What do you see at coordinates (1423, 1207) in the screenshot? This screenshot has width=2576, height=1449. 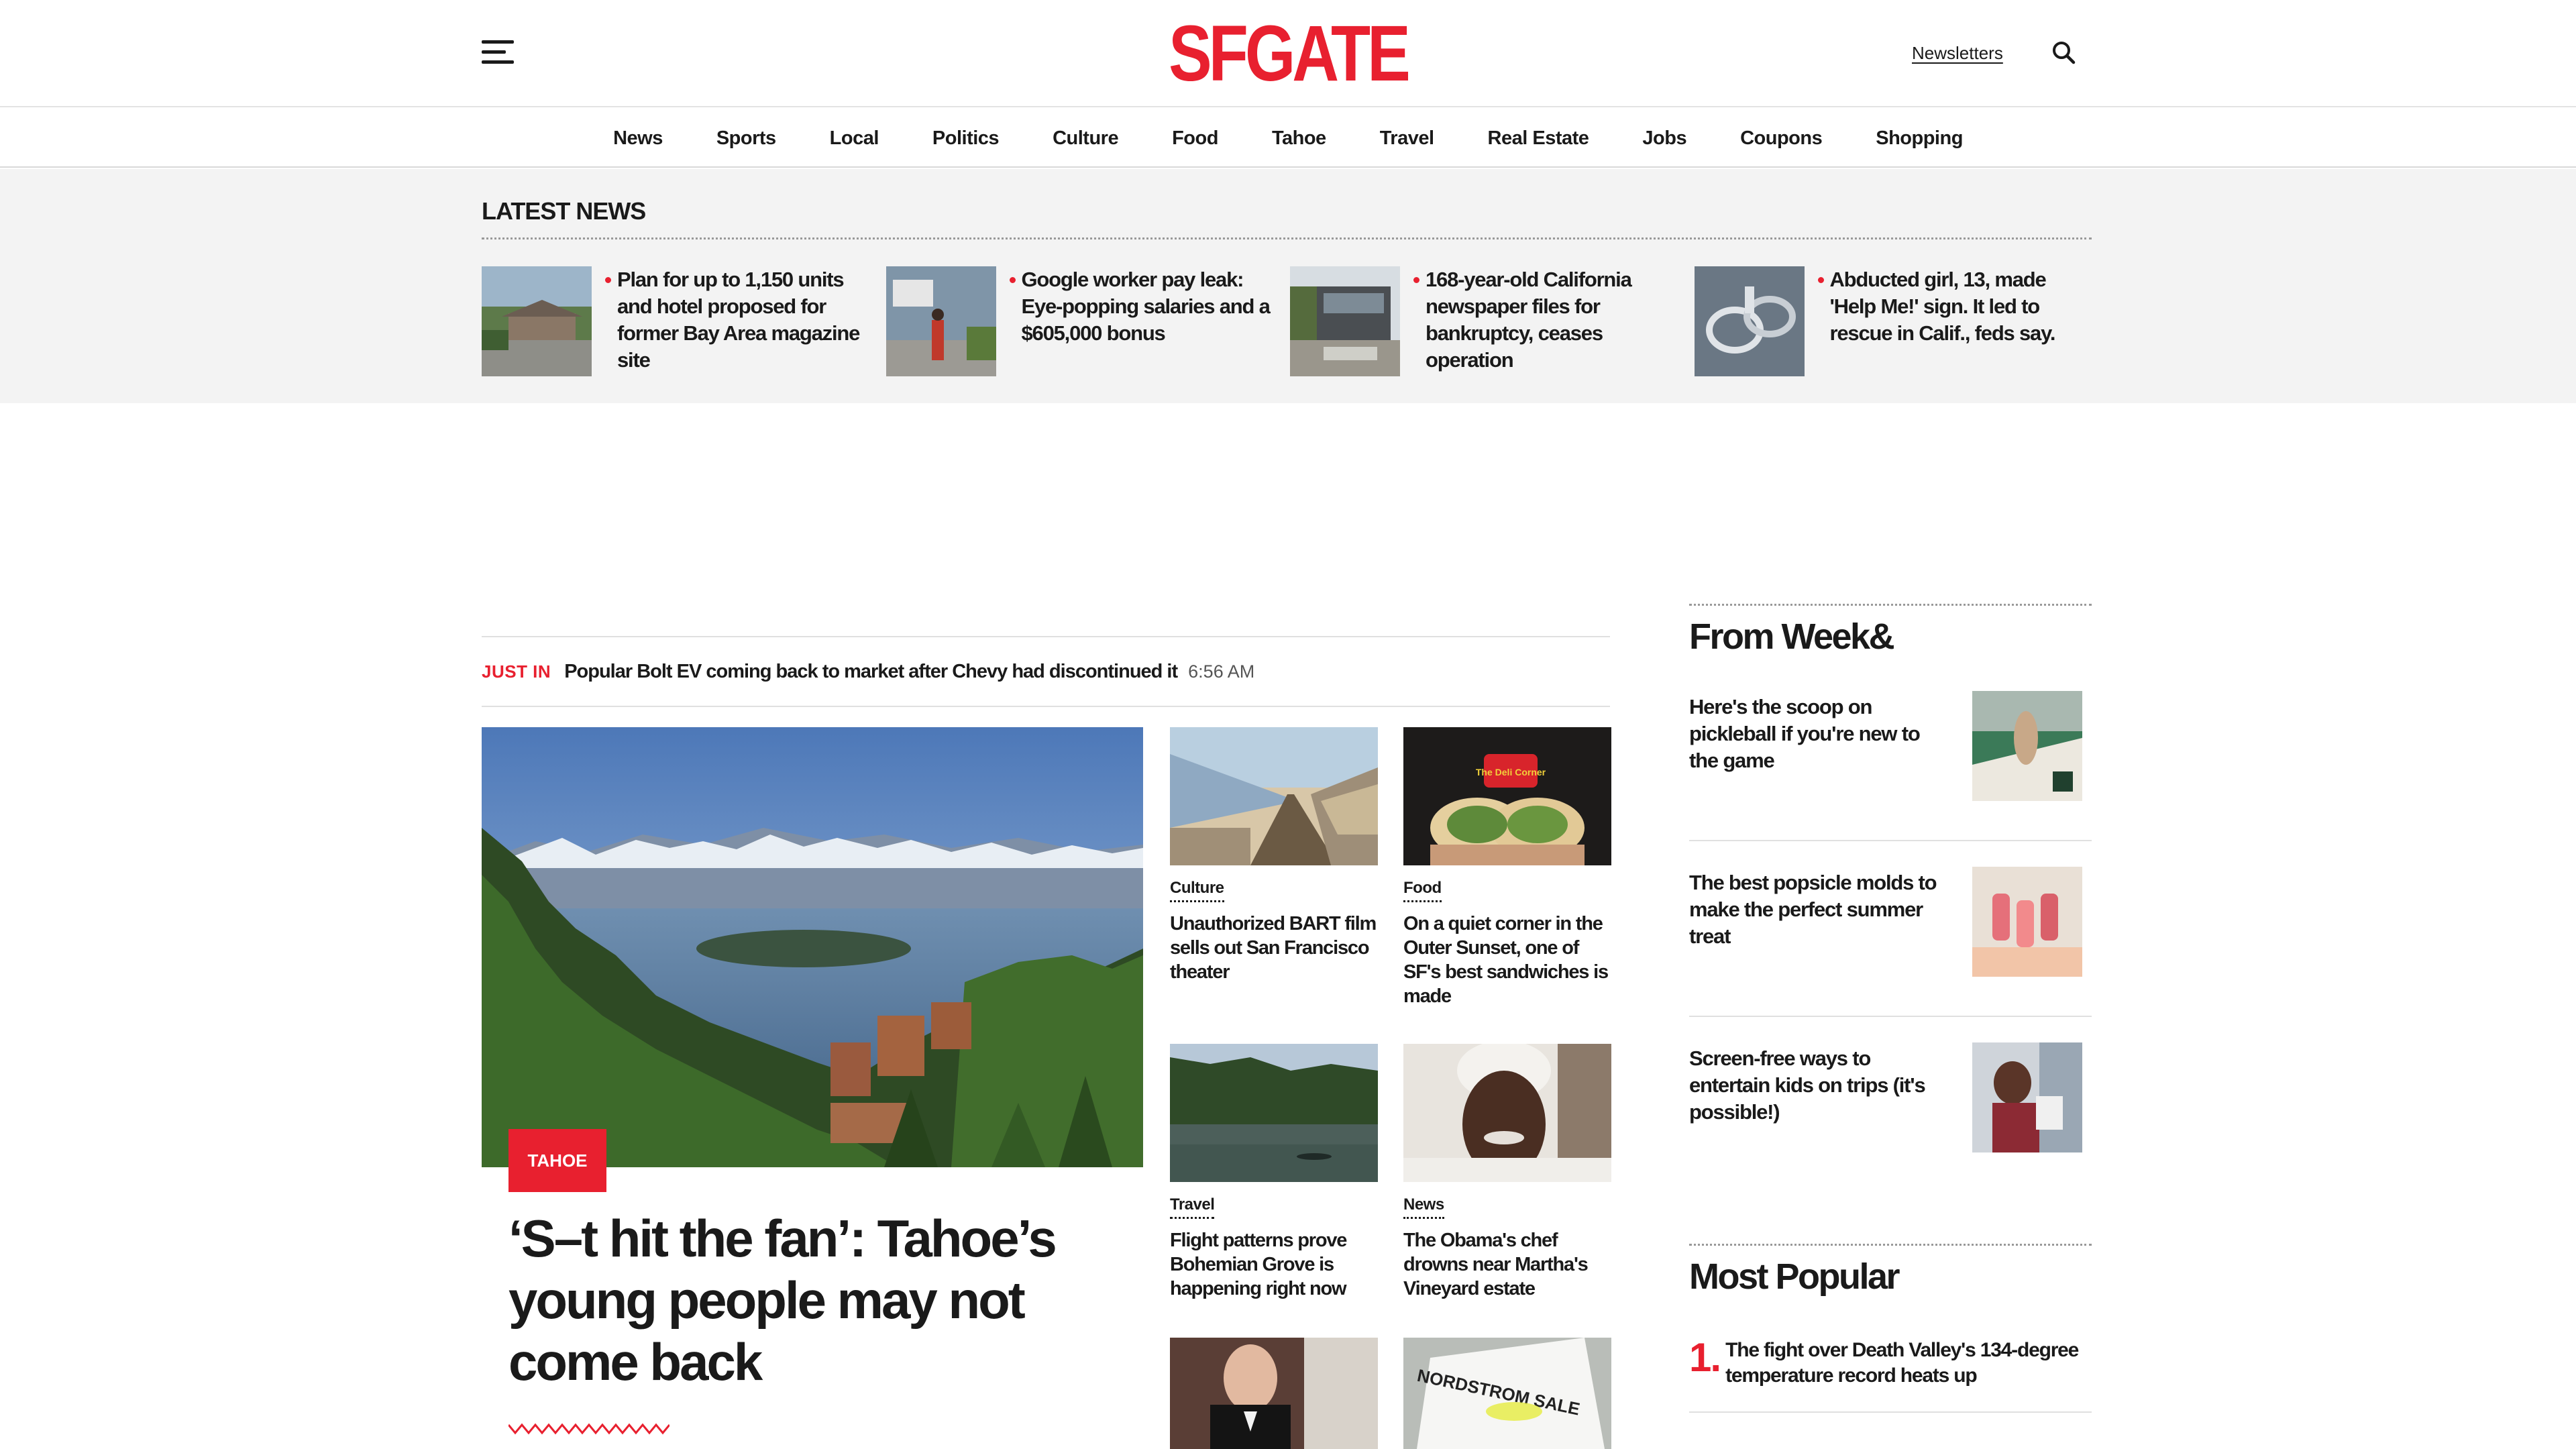 I see `story-card-category: News` at bounding box center [1423, 1207].